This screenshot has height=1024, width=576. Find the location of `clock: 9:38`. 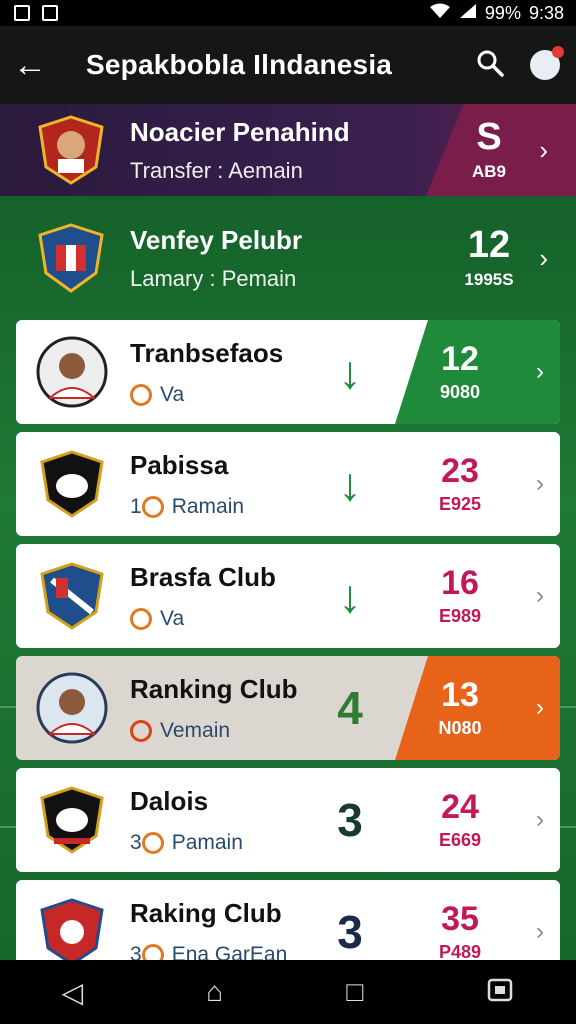

clock: 9:38 is located at coordinates (546, 12).